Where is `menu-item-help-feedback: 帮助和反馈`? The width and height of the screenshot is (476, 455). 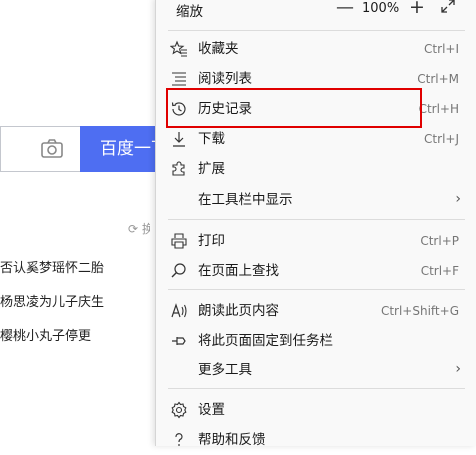
menu-item-help-feedback: 帮助和反馈 is located at coordinates (316, 440).